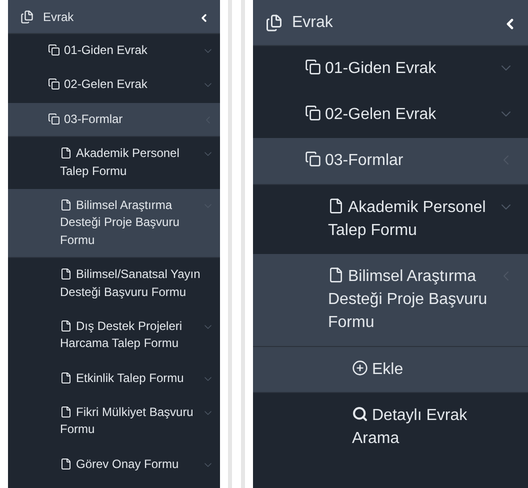  Describe the element at coordinates (130, 335) in the screenshot. I see `menu-item: Dış Destek Projeleri Harcama Talep Formu` at that location.